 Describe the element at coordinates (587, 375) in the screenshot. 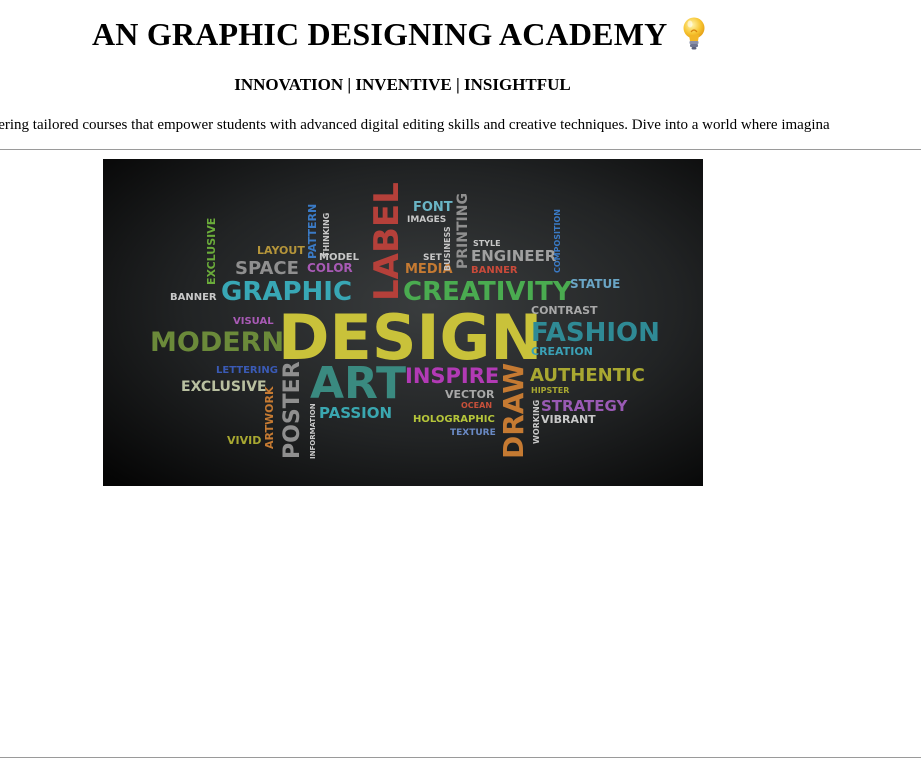

I see `word-authentic: AUTHENTIC` at that location.